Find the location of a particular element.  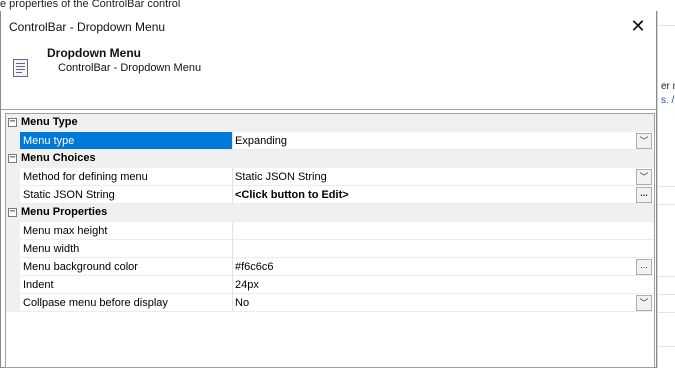

property-row: Menu max height is located at coordinates (330, 231).